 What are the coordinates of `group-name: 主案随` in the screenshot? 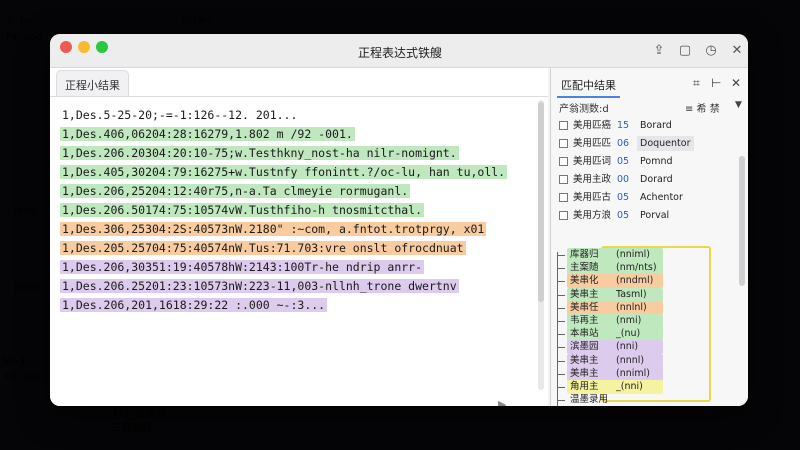 It's located at (584, 268).